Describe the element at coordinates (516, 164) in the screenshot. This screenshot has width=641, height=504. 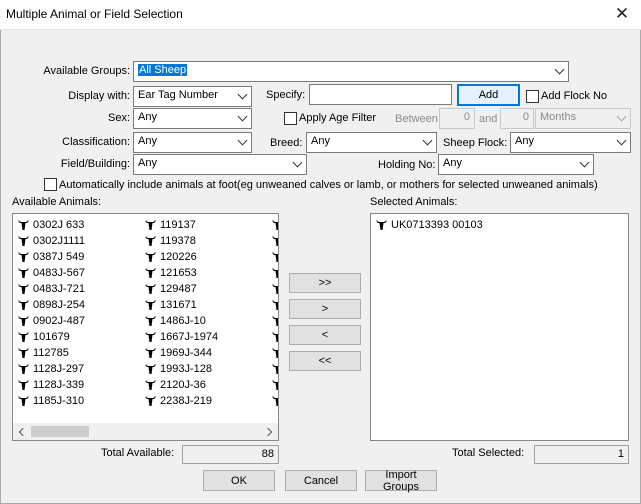
I see `holding-no-combo: Any` at that location.